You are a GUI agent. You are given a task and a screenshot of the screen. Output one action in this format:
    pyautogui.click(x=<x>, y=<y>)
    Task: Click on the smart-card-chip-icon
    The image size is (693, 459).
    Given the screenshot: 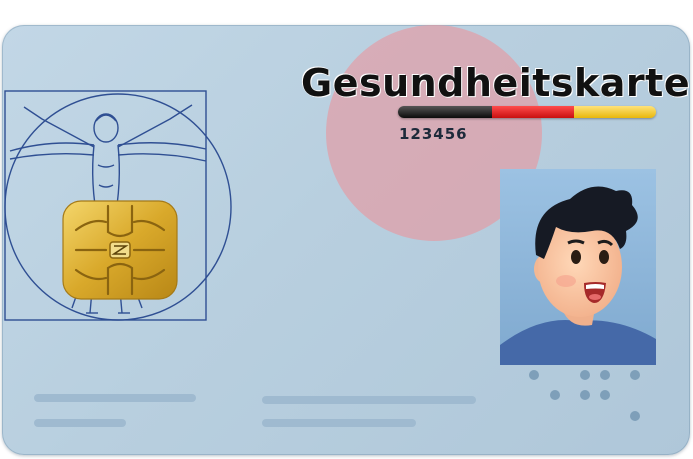 What is the action you would take?
    pyautogui.click(x=120, y=250)
    